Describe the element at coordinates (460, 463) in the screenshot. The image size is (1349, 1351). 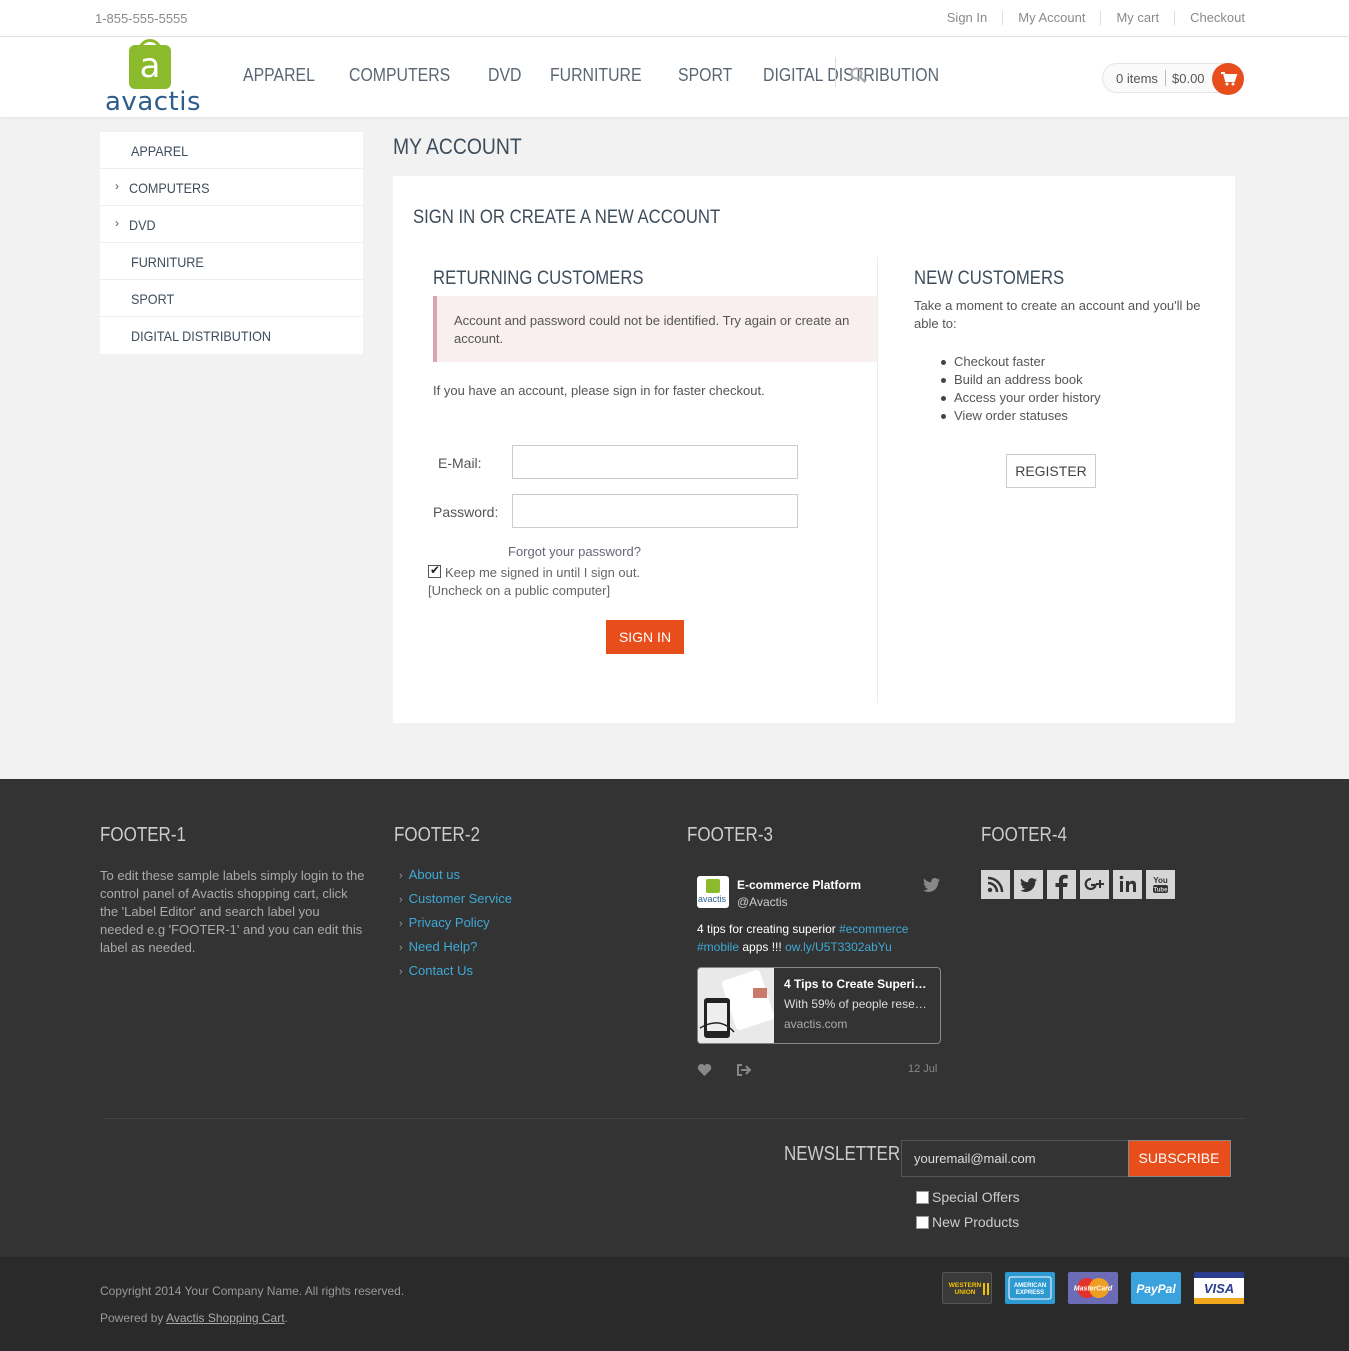
I see `email-label: E-Mail:` at that location.